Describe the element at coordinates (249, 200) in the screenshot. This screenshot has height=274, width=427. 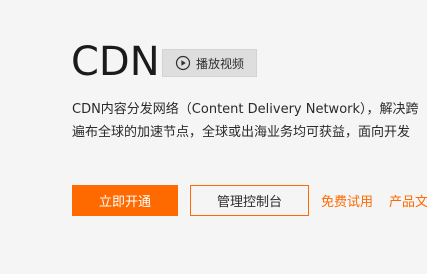
I see `management-console-button: 管理控制台` at that location.